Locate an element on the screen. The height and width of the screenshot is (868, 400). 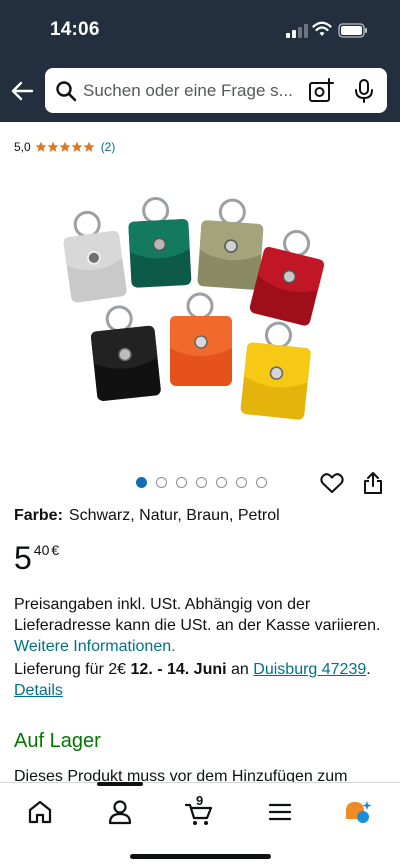
share-icon is located at coordinates (373, 483).